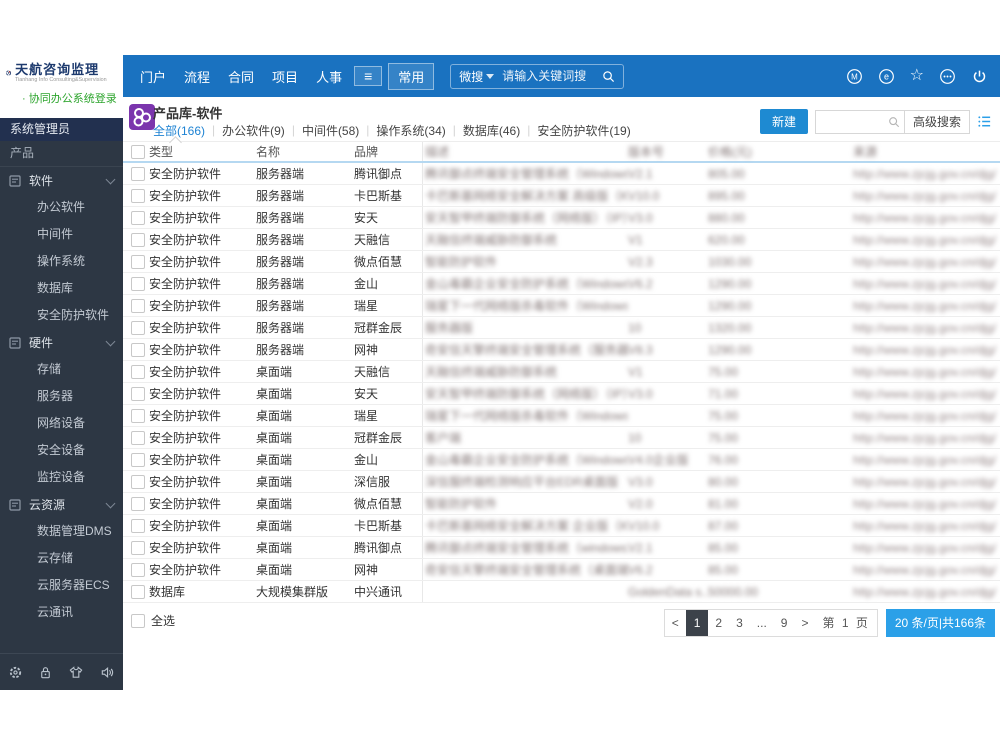 This screenshot has height=750, width=1000. Describe the element at coordinates (366, 306) in the screenshot. I see `cell-brand: 瑞星` at that location.